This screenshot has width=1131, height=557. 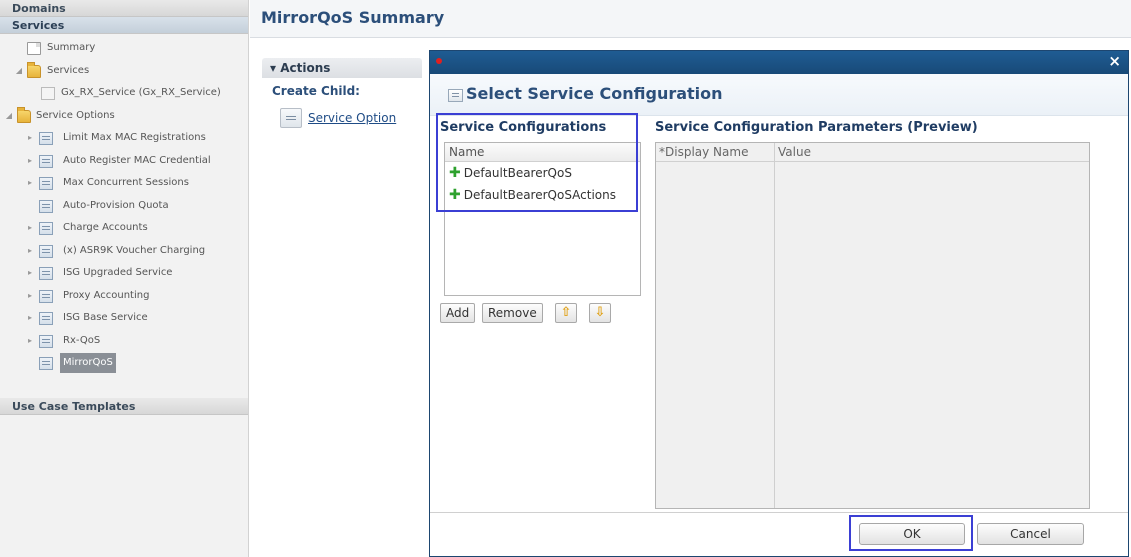 I want to click on tree-item-charge-accounts: ▸ Charge Accounts, so click(x=124, y=228).